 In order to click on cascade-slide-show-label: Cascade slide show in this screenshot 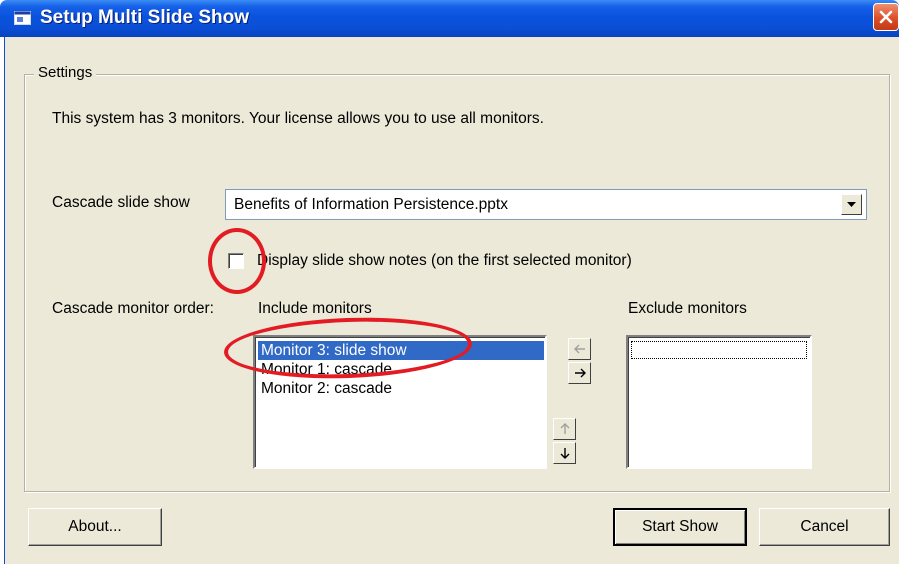, I will do `click(121, 202)`.